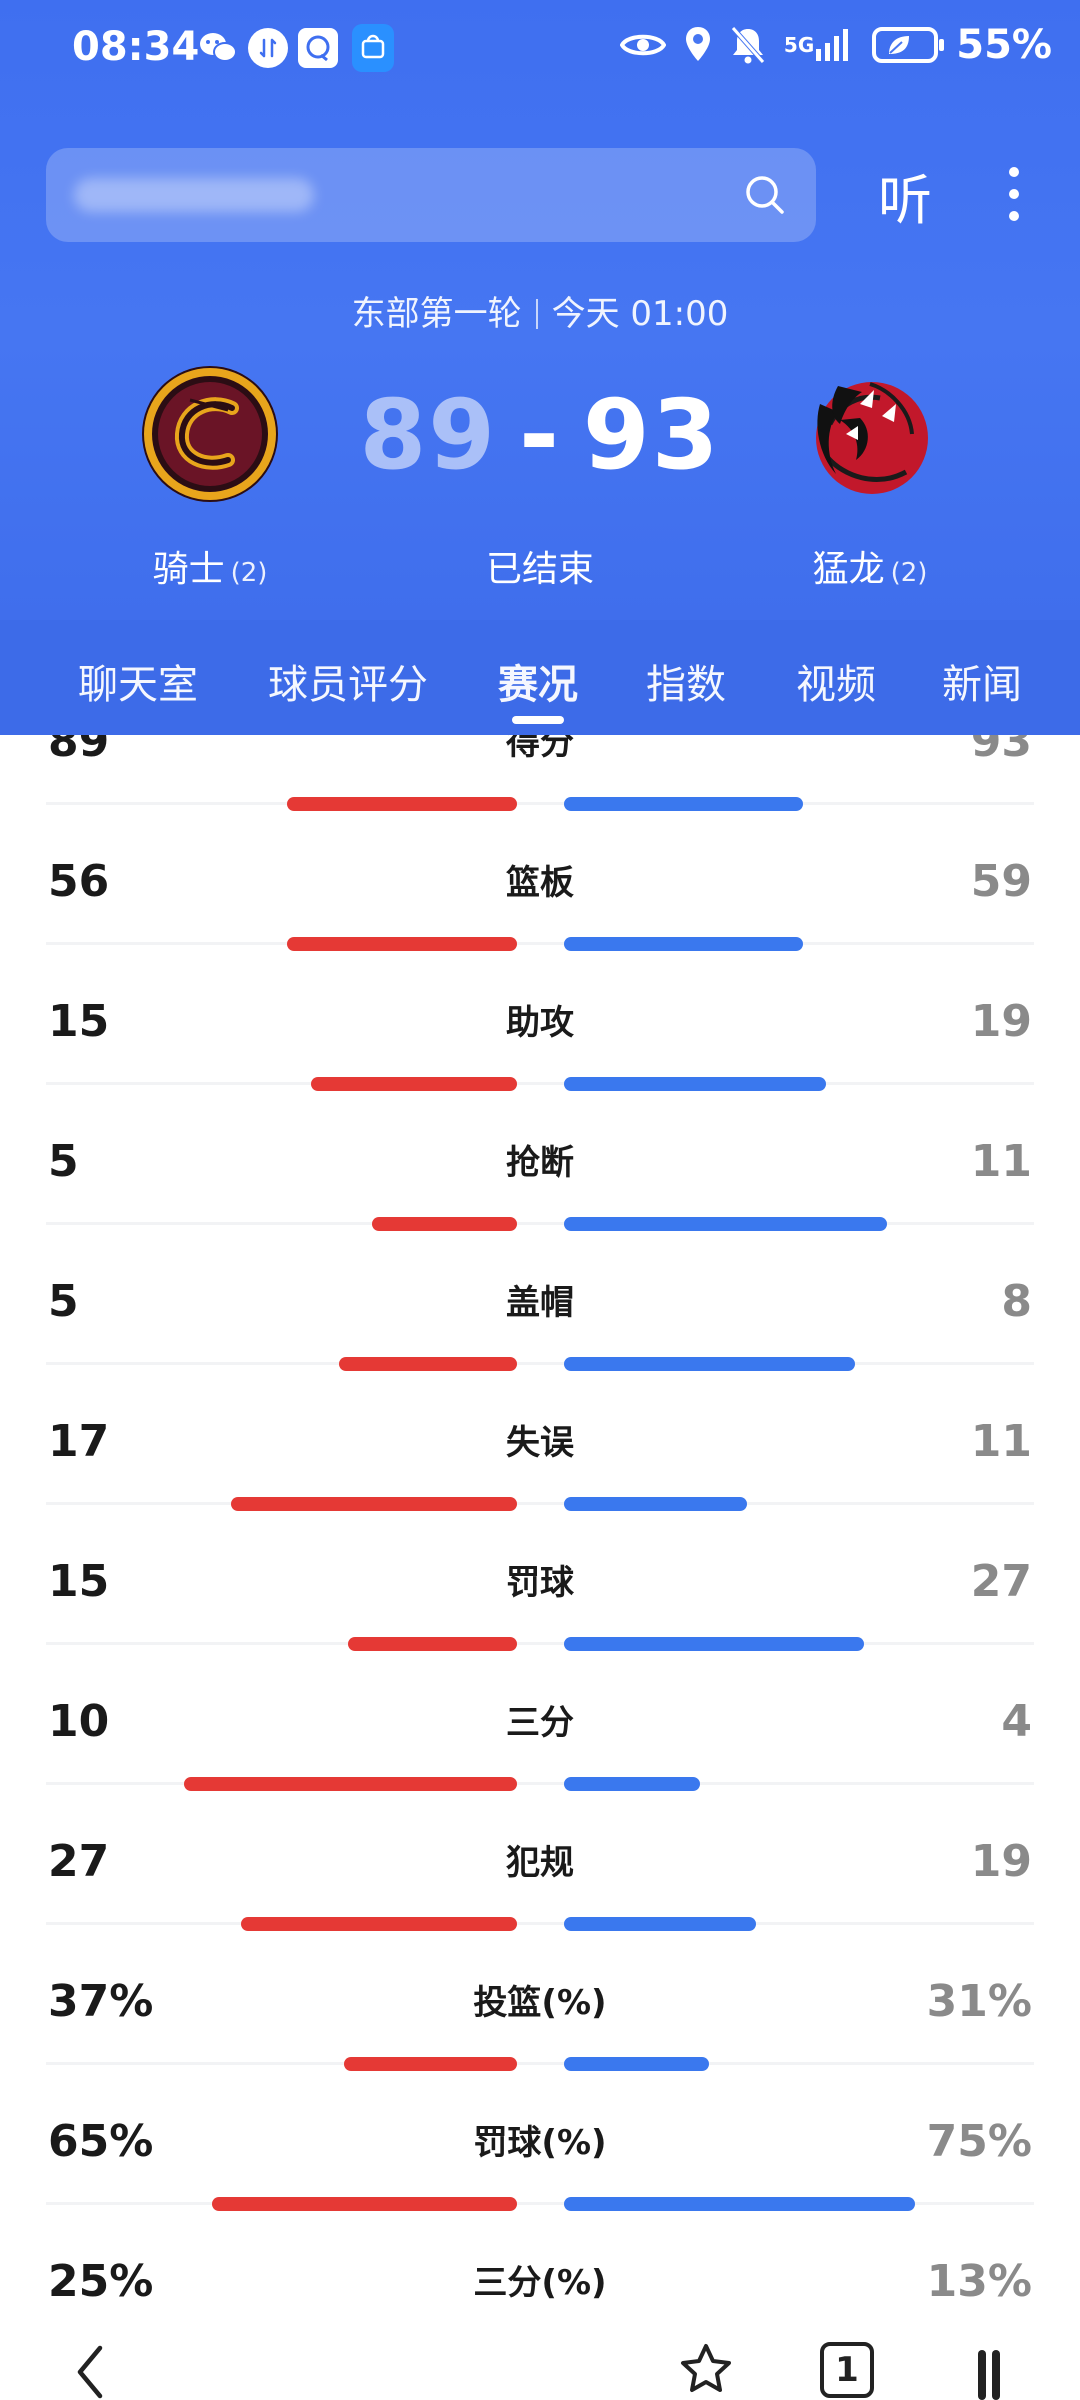 The image size is (1080, 2400). What do you see at coordinates (908, 45) in the screenshot?
I see `battery-icon` at bounding box center [908, 45].